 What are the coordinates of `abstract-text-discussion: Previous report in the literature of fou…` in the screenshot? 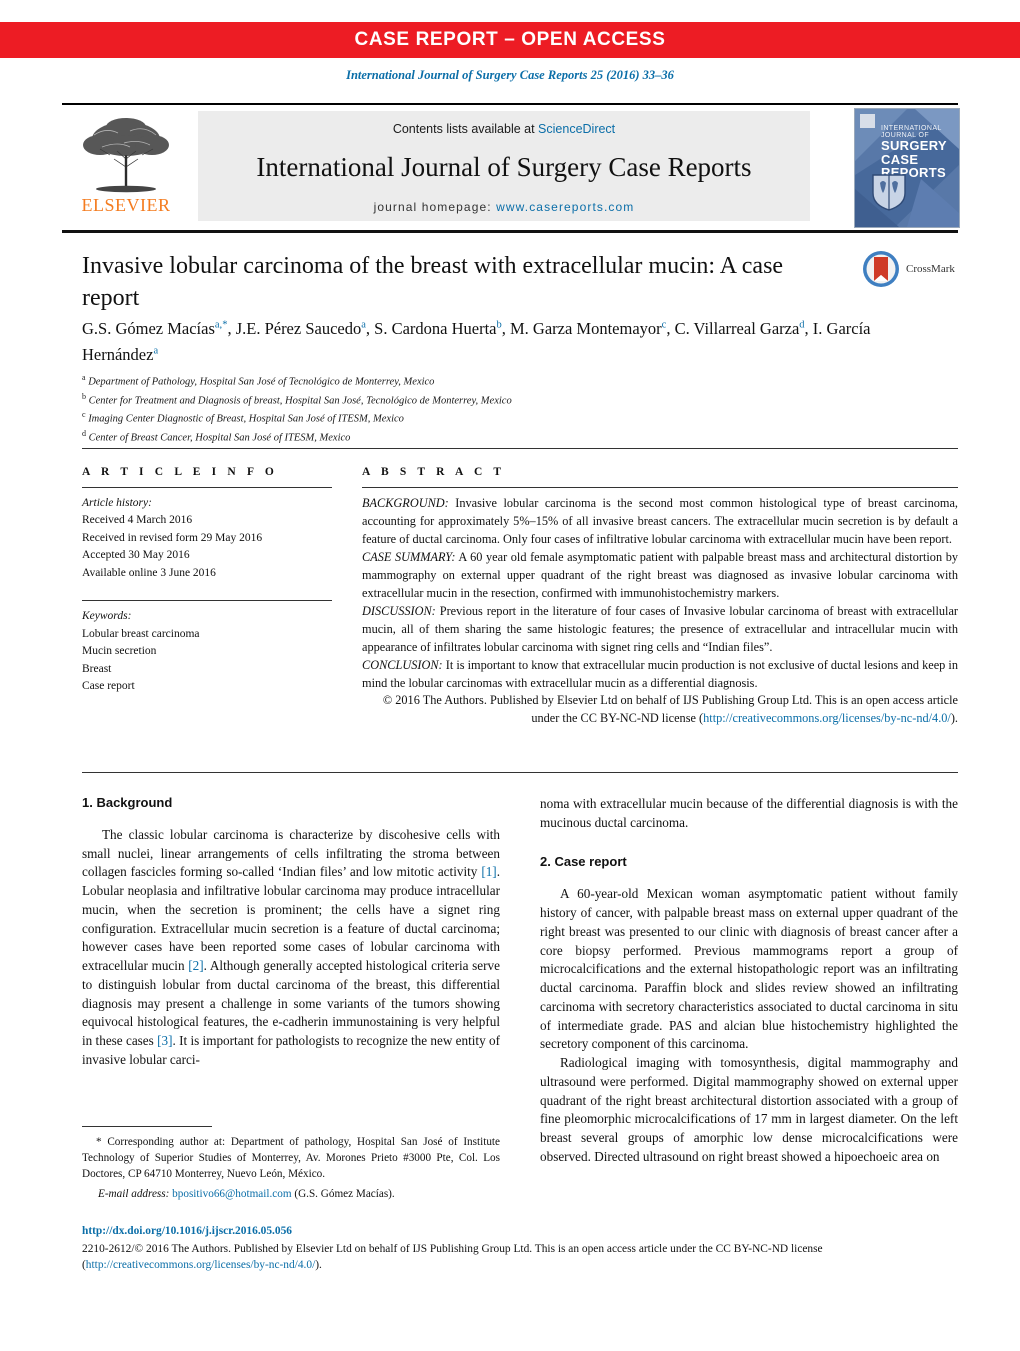 It's located at (660, 628).